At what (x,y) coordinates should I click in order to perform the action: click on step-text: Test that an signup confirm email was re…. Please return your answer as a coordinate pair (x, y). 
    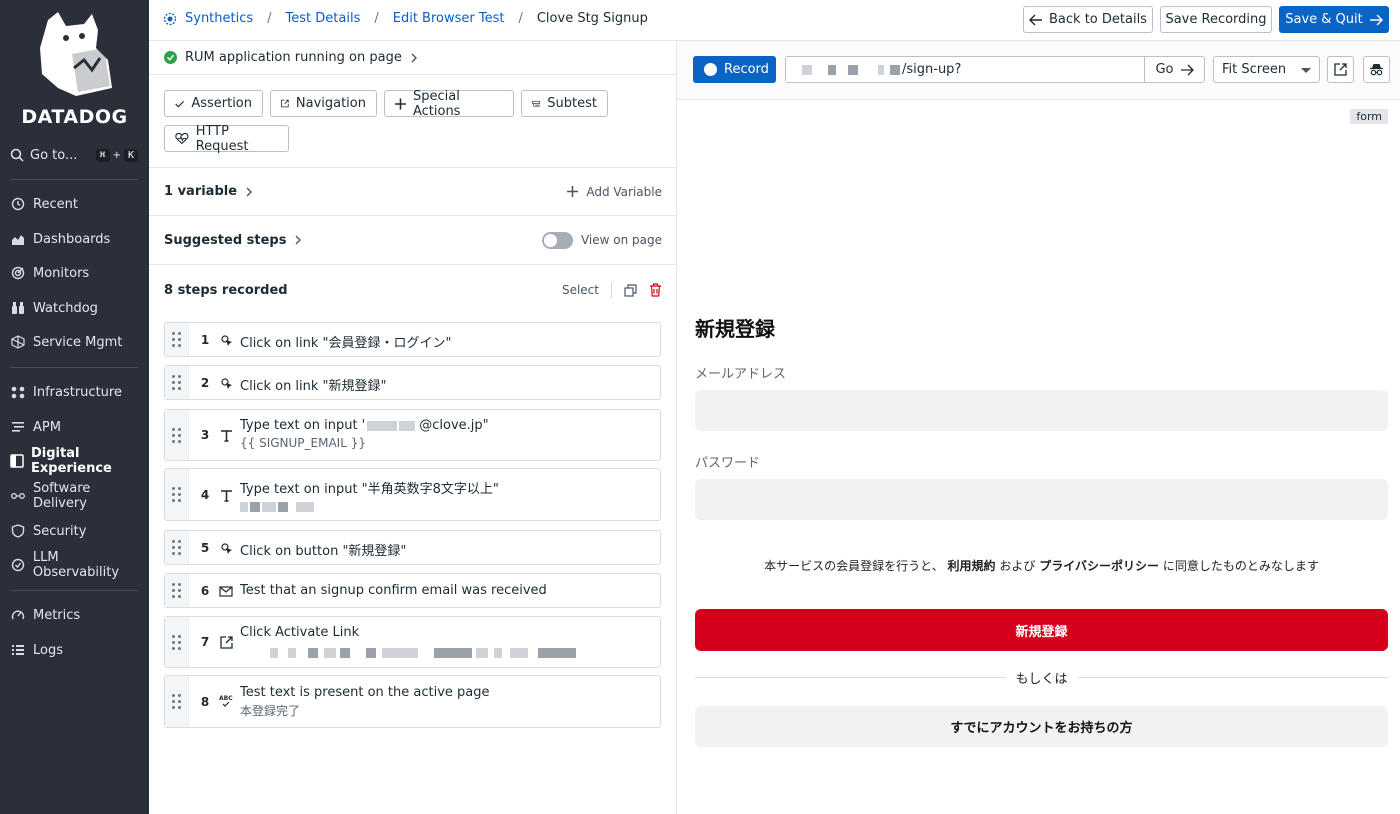
    Looking at the image, I should click on (393, 590).